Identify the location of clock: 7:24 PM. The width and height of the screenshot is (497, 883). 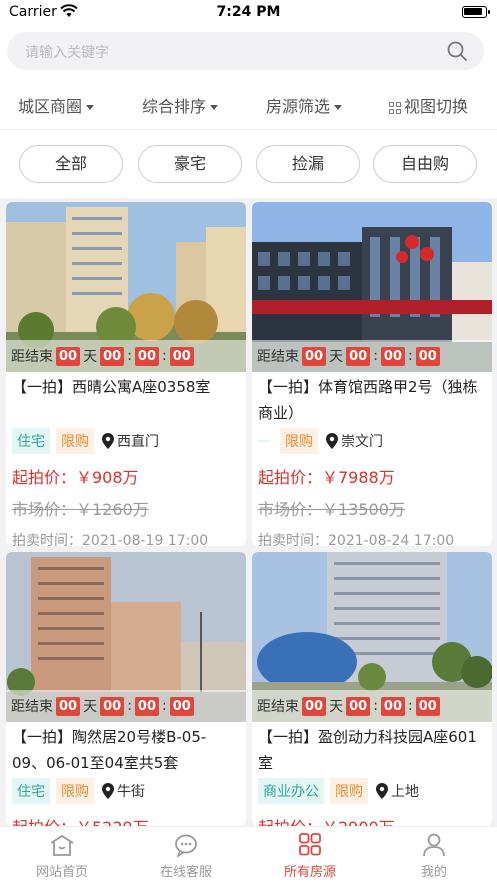
(248, 12).